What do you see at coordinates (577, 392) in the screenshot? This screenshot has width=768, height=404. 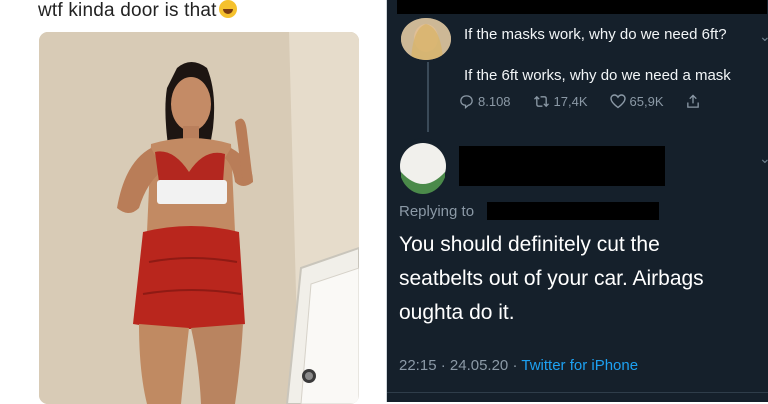 I see `tweet-bottom-divider` at bounding box center [577, 392].